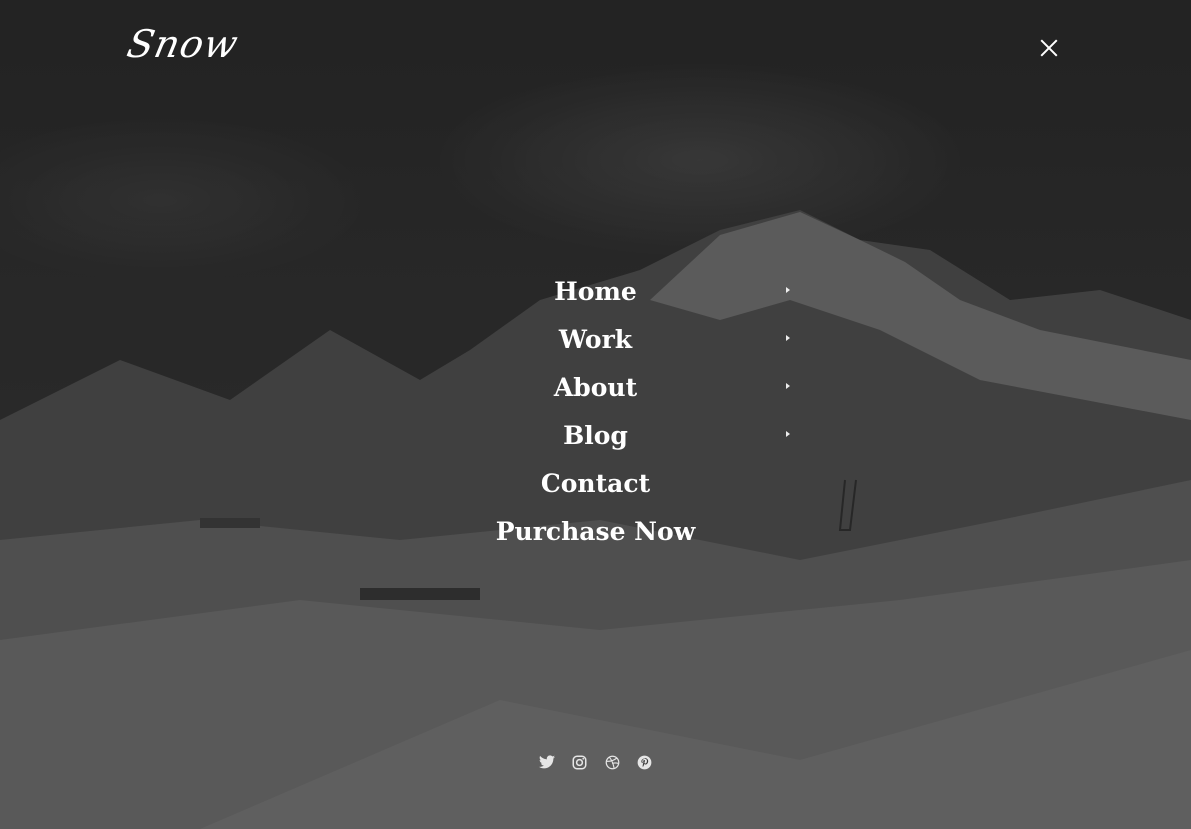 This screenshot has height=829, width=1191. I want to click on menu-item-label: About, so click(595, 387).